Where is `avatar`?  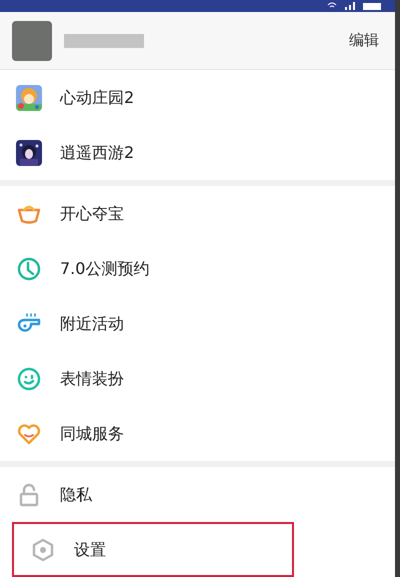
avatar is located at coordinates (32, 40).